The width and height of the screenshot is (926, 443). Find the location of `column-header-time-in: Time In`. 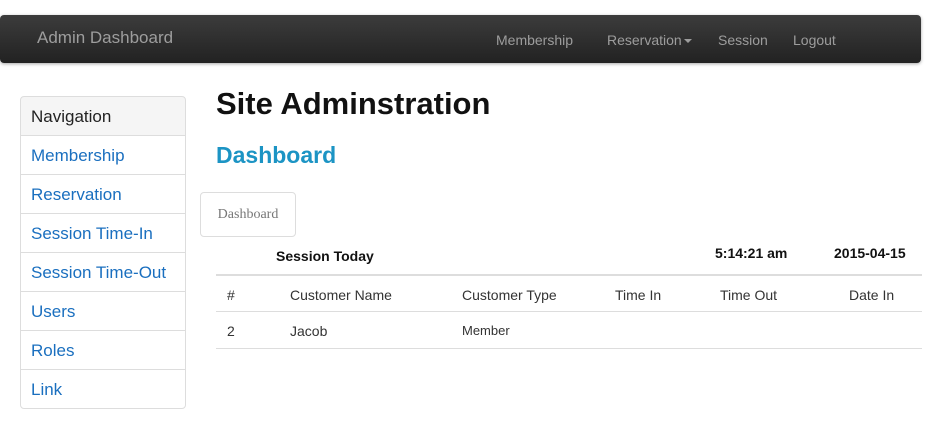

column-header-time-in: Time In is located at coordinates (638, 295).